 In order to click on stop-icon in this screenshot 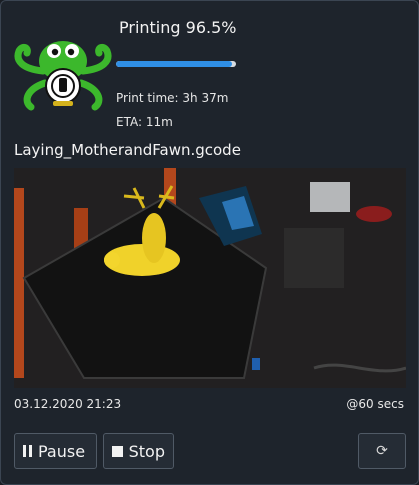, I will do `click(117, 451)`.